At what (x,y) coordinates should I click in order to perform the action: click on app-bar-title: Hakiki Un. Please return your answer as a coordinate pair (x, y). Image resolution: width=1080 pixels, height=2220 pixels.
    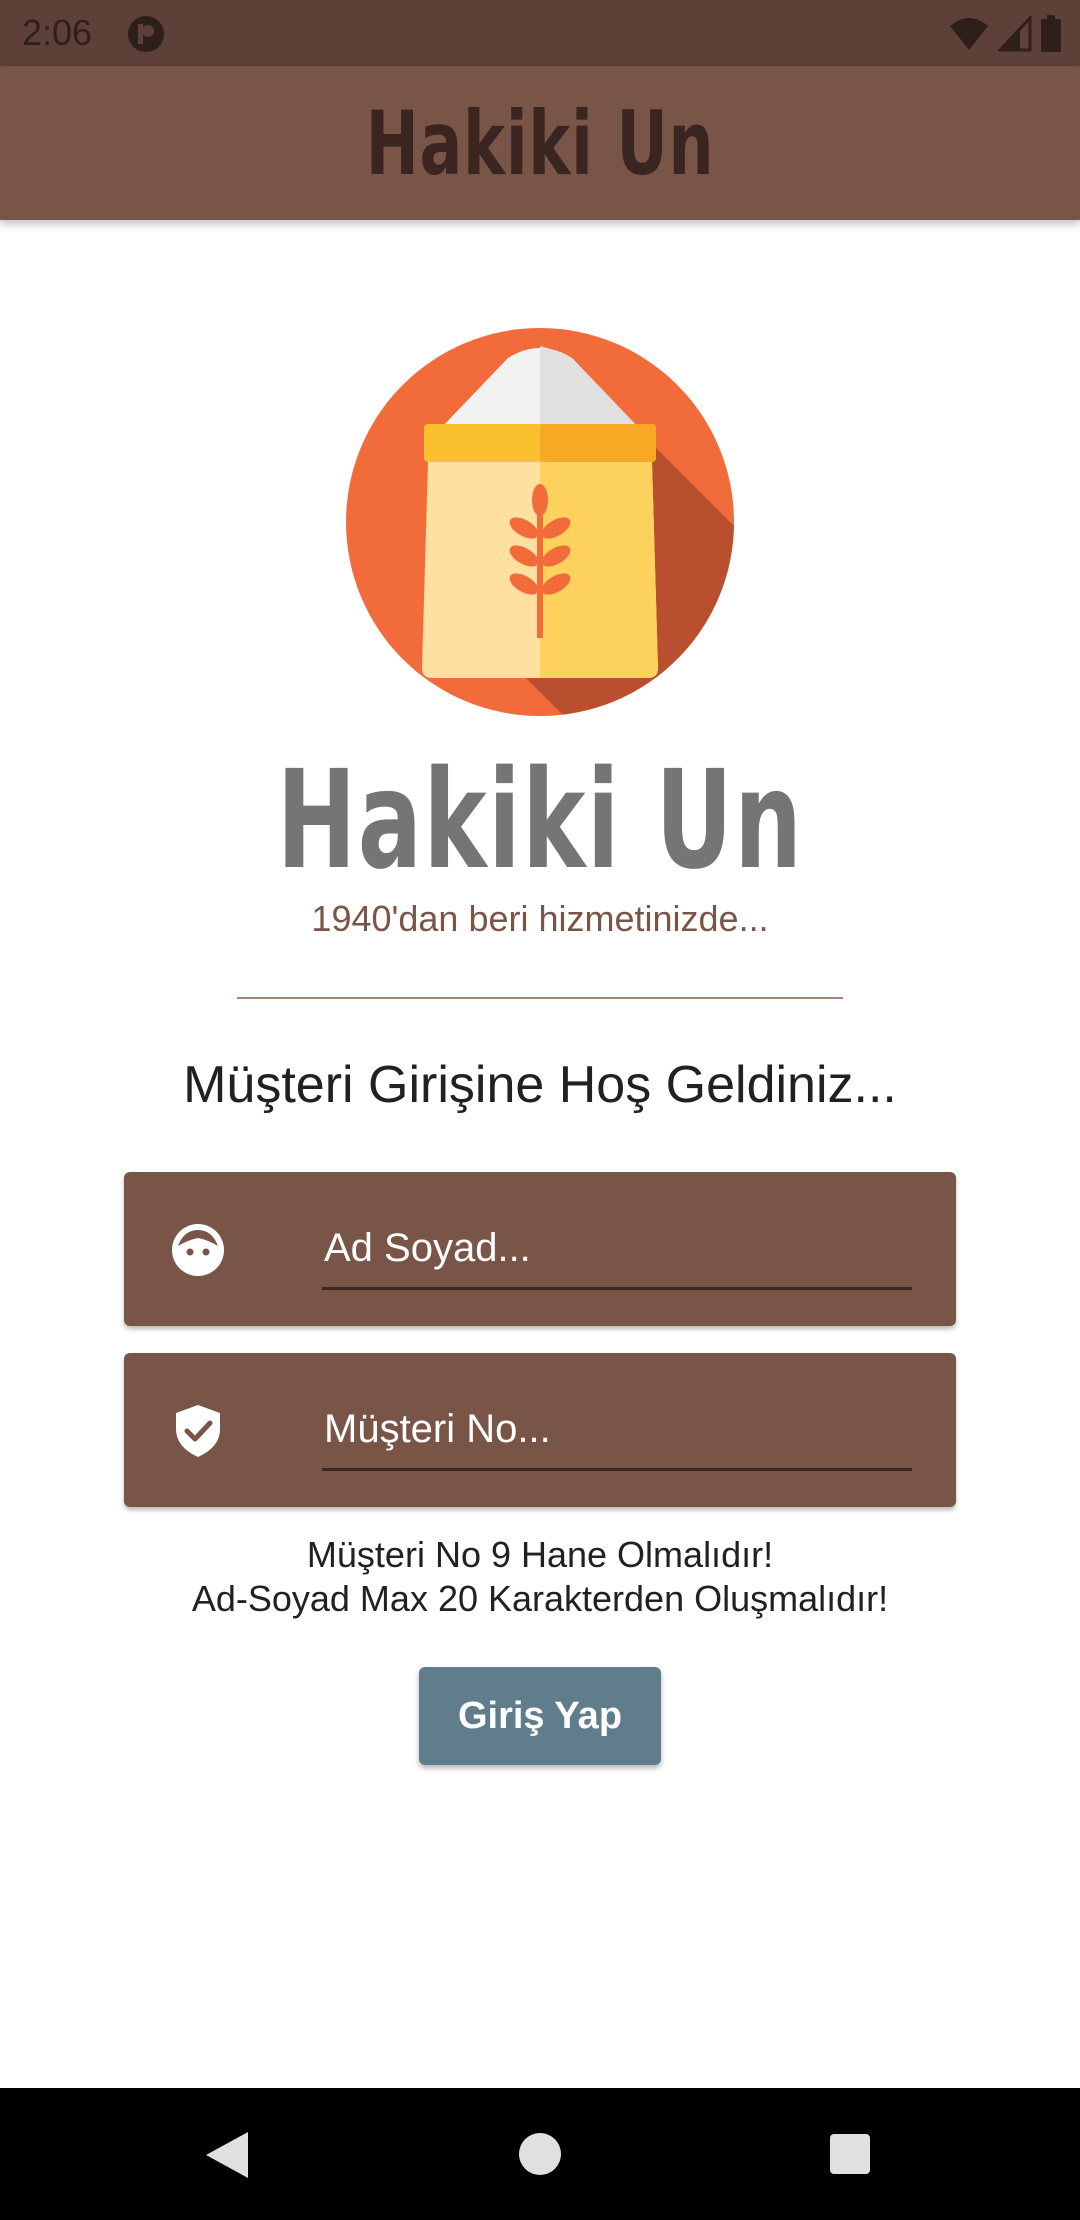
    Looking at the image, I should click on (540, 143).